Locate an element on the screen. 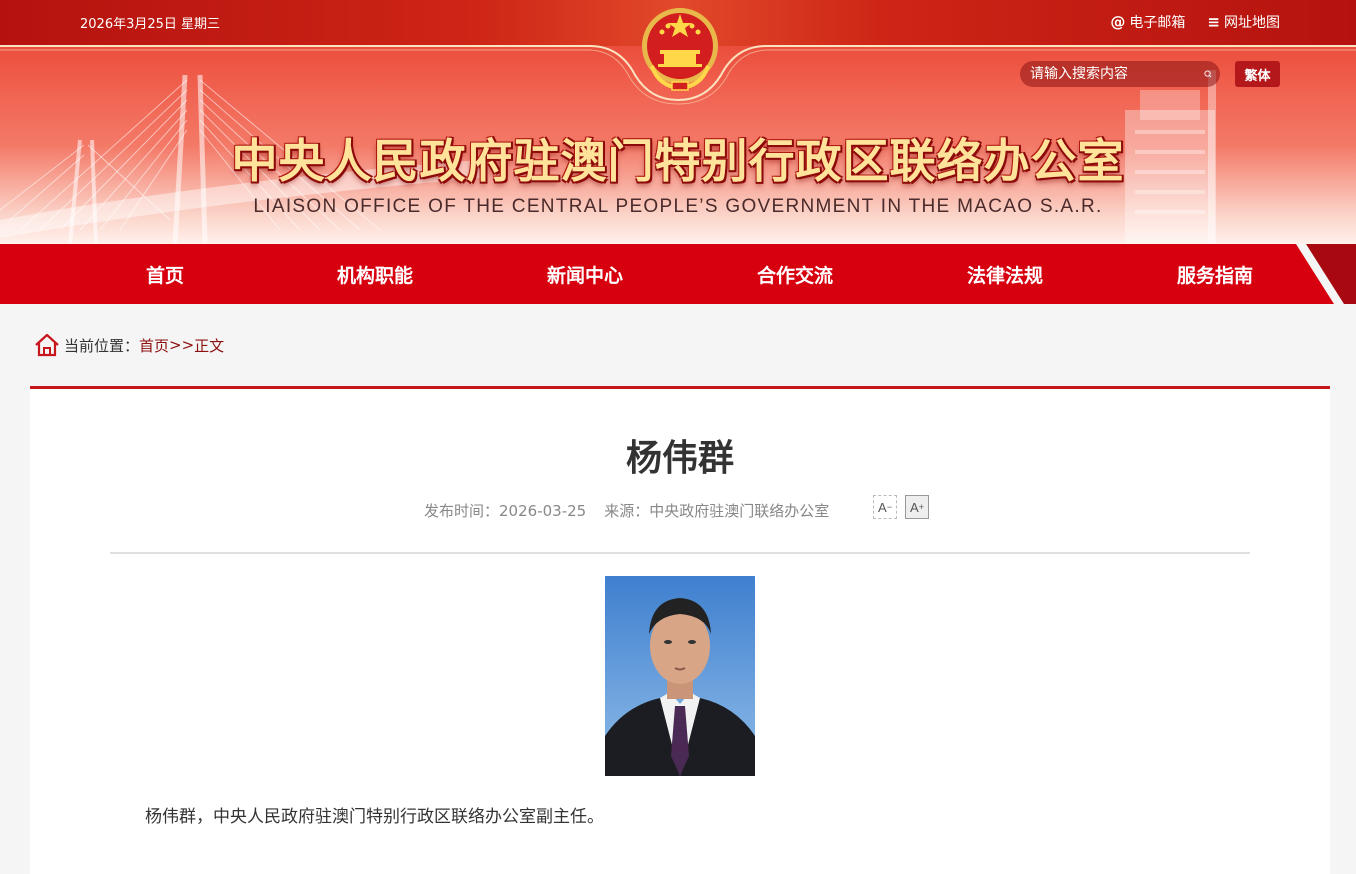 The image size is (1356, 874). font-decrease-button: A − is located at coordinates (885, 507).